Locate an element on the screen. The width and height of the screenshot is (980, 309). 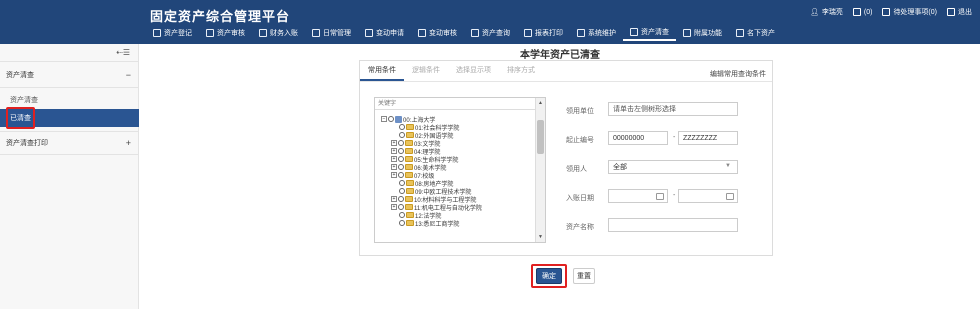
chevron-down-icon: ▼ is located at coordinates (728, 166).